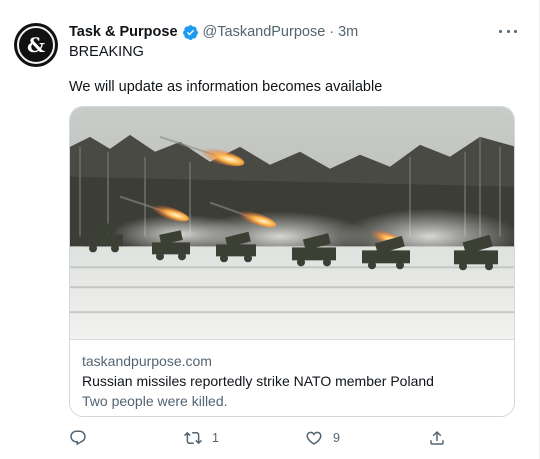 The image size is (540, 459). I want to click on like-button: 9, so click(322, 438).